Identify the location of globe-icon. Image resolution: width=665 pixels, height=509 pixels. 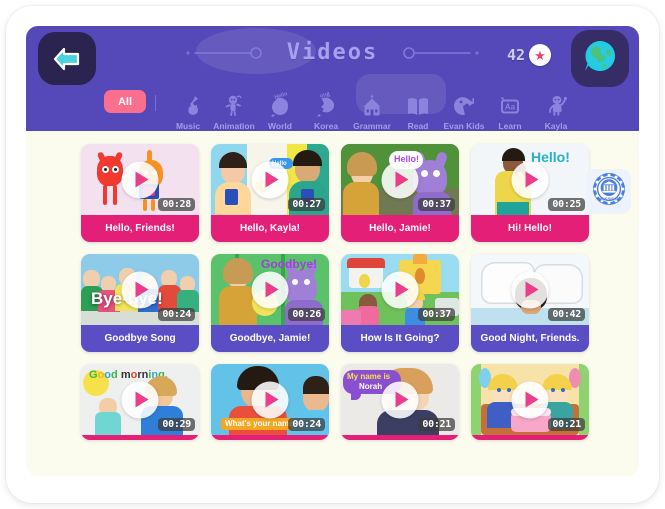
(600, 58).